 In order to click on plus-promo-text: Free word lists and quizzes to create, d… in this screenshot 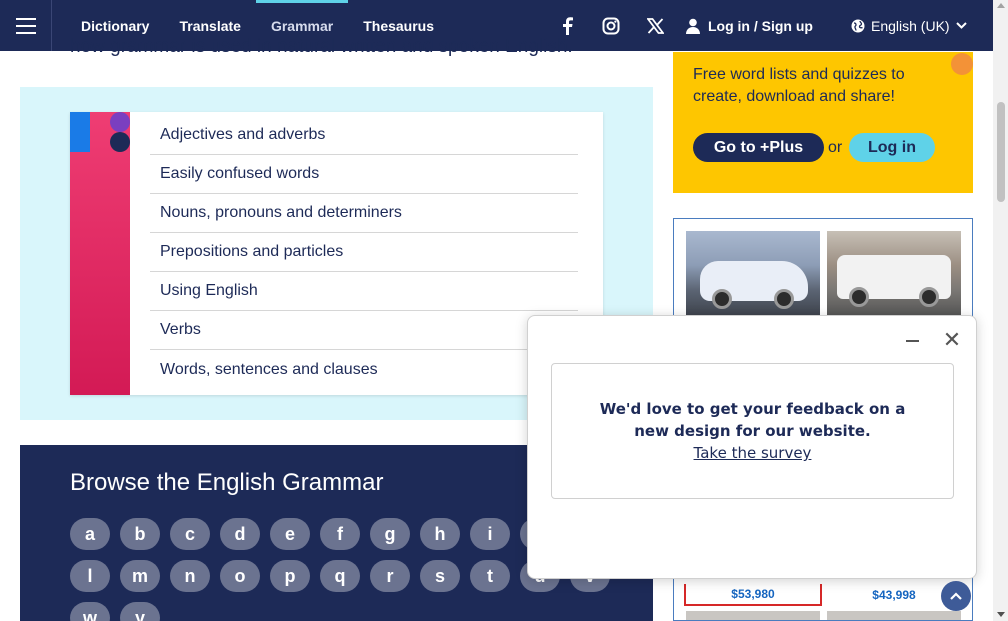, I will do `click(799, 85)`.